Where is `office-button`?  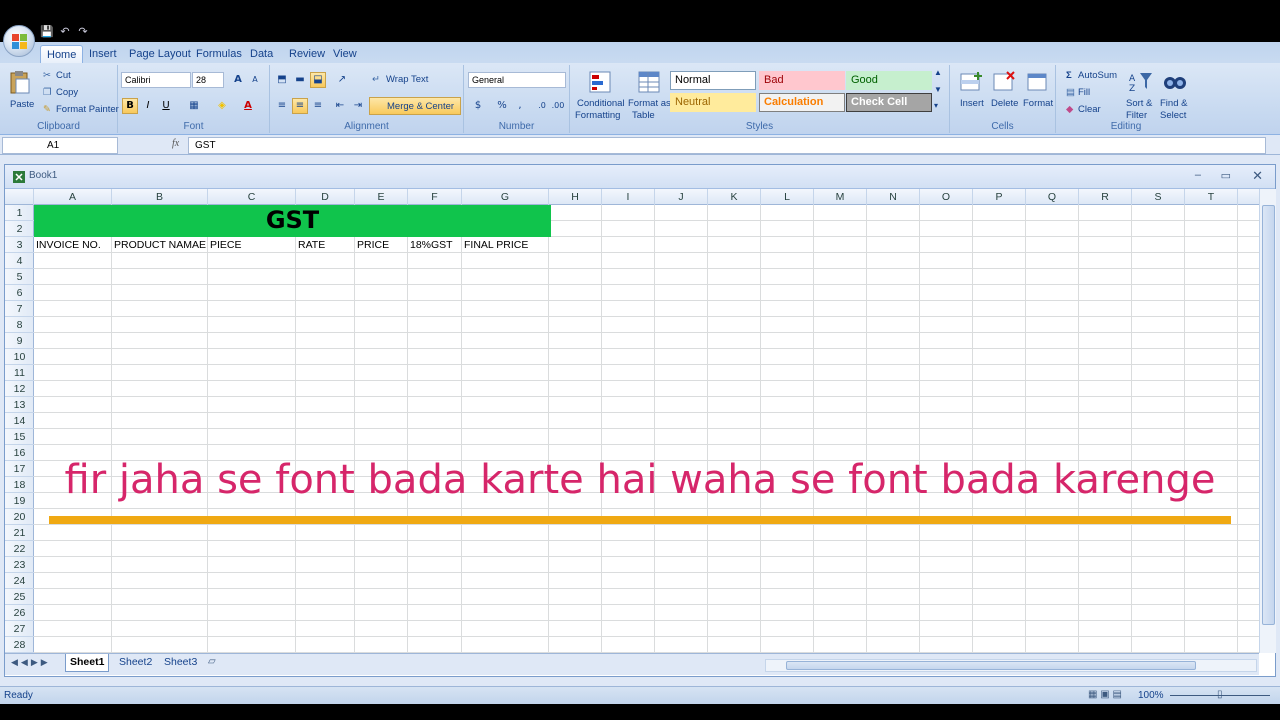 office-button is located at coordinates (19, 41).